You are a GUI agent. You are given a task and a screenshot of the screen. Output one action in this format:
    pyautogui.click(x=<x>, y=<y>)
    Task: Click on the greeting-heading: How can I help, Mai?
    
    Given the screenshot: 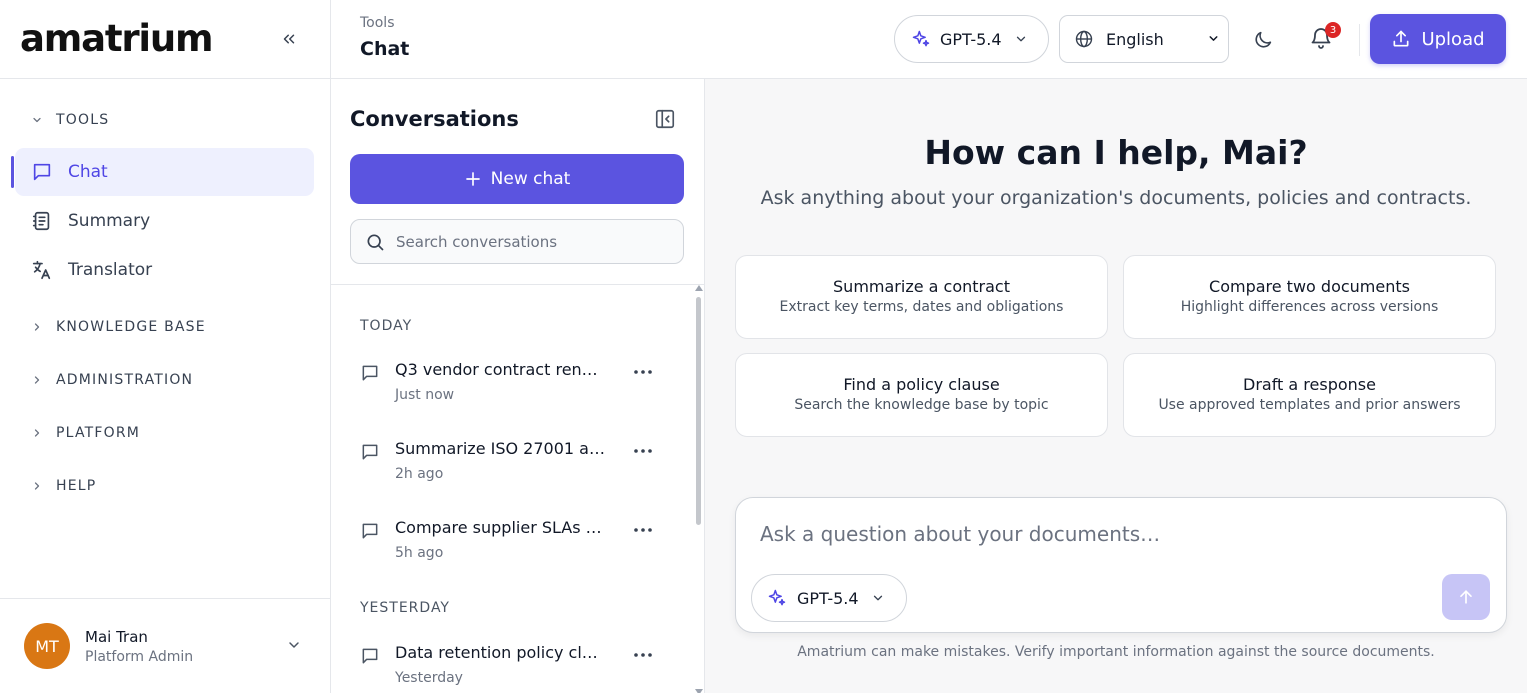 What is the action you would take?
    pyautogui.click(x=1116, y=152)
    